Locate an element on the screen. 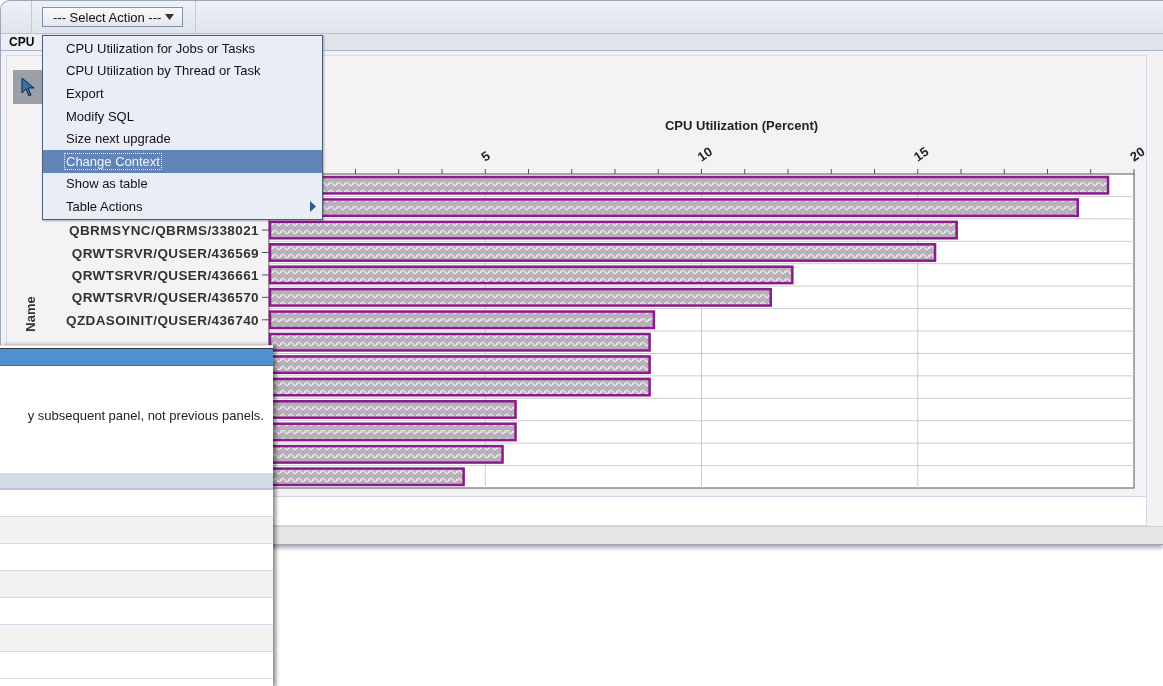 Image resolution: width=1163 pixels, height=686 pixels. axis-tick-label: 20 is located at coordinates (1137, 154).